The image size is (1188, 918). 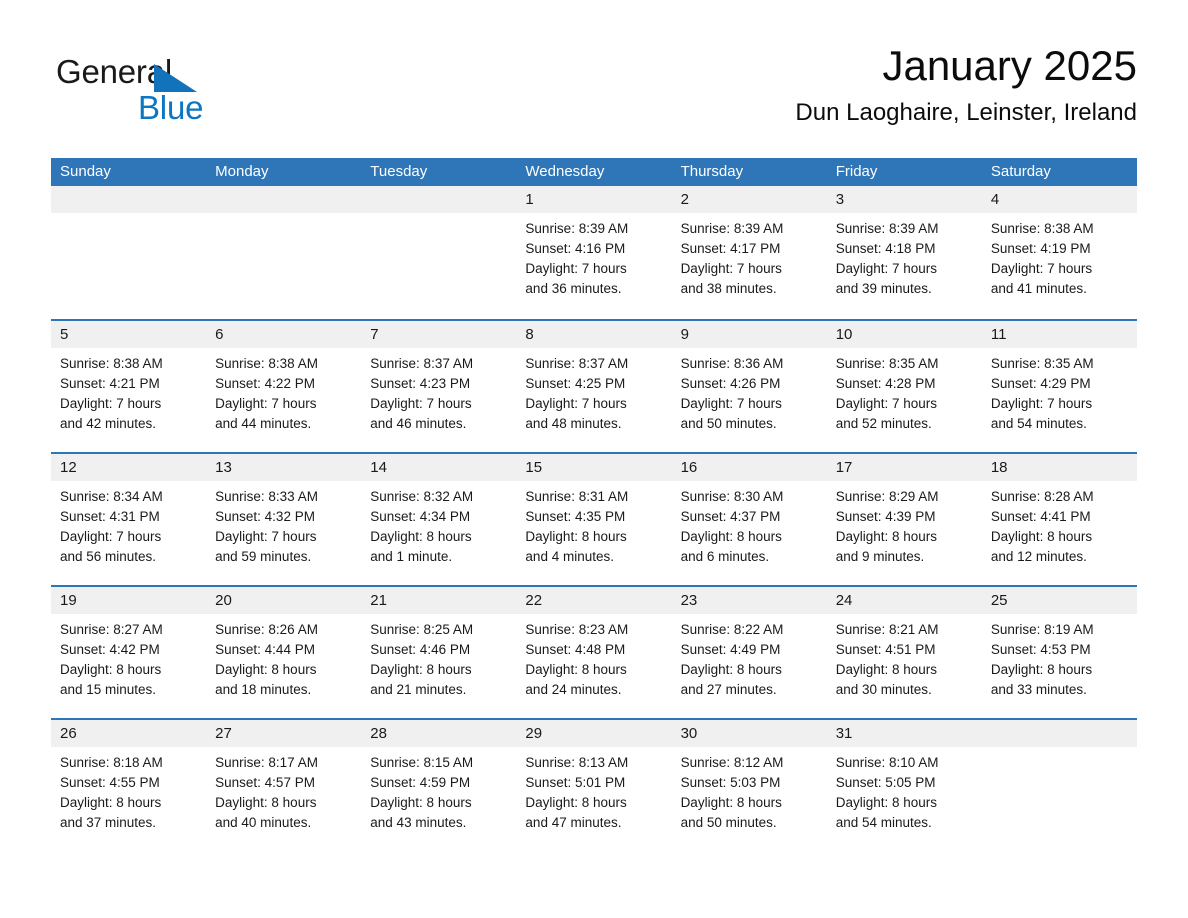 What do you see at coordinates (411, 556) in the screenshot?
I see `daylight-text-line2: and 1 minute.` at bounding box center [411, 556].